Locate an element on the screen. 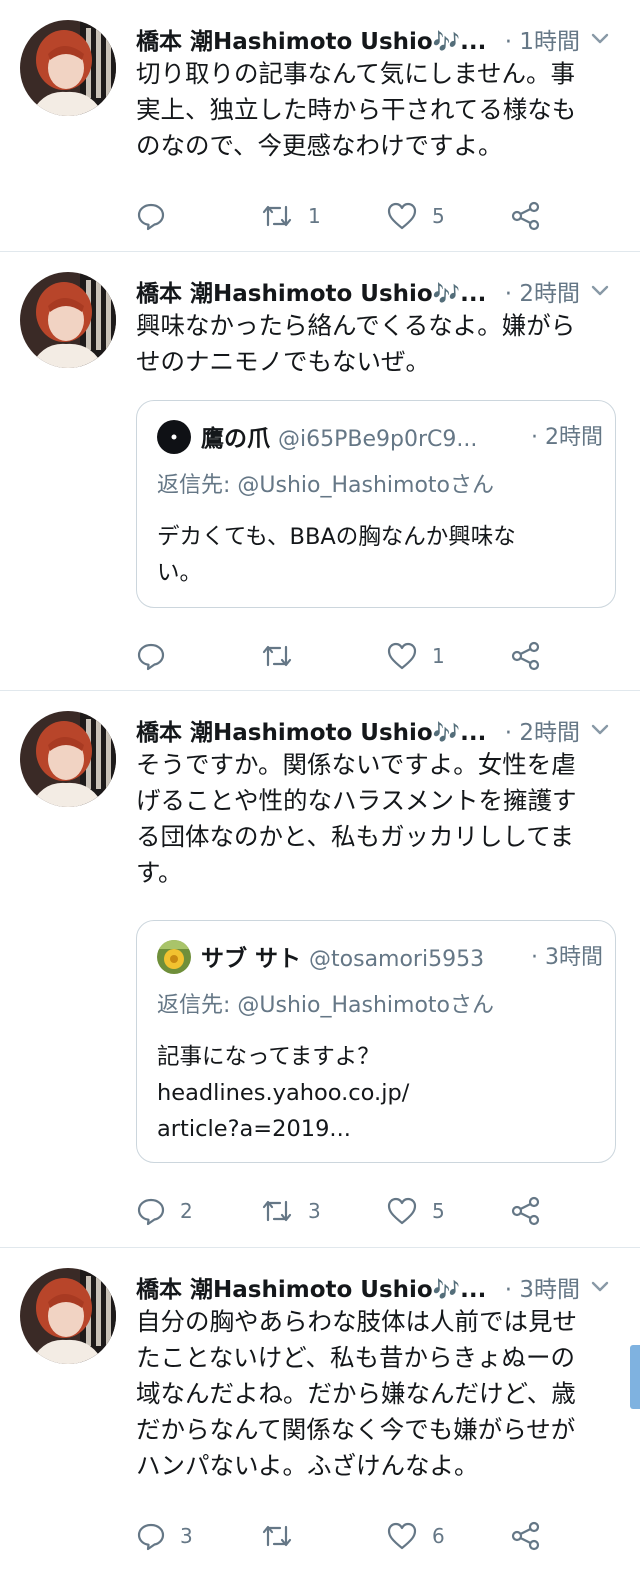 The image size is (640, 1573). quoted-link: headlines.yahoo.co.jp/ is located at coordinates (374, 1093).